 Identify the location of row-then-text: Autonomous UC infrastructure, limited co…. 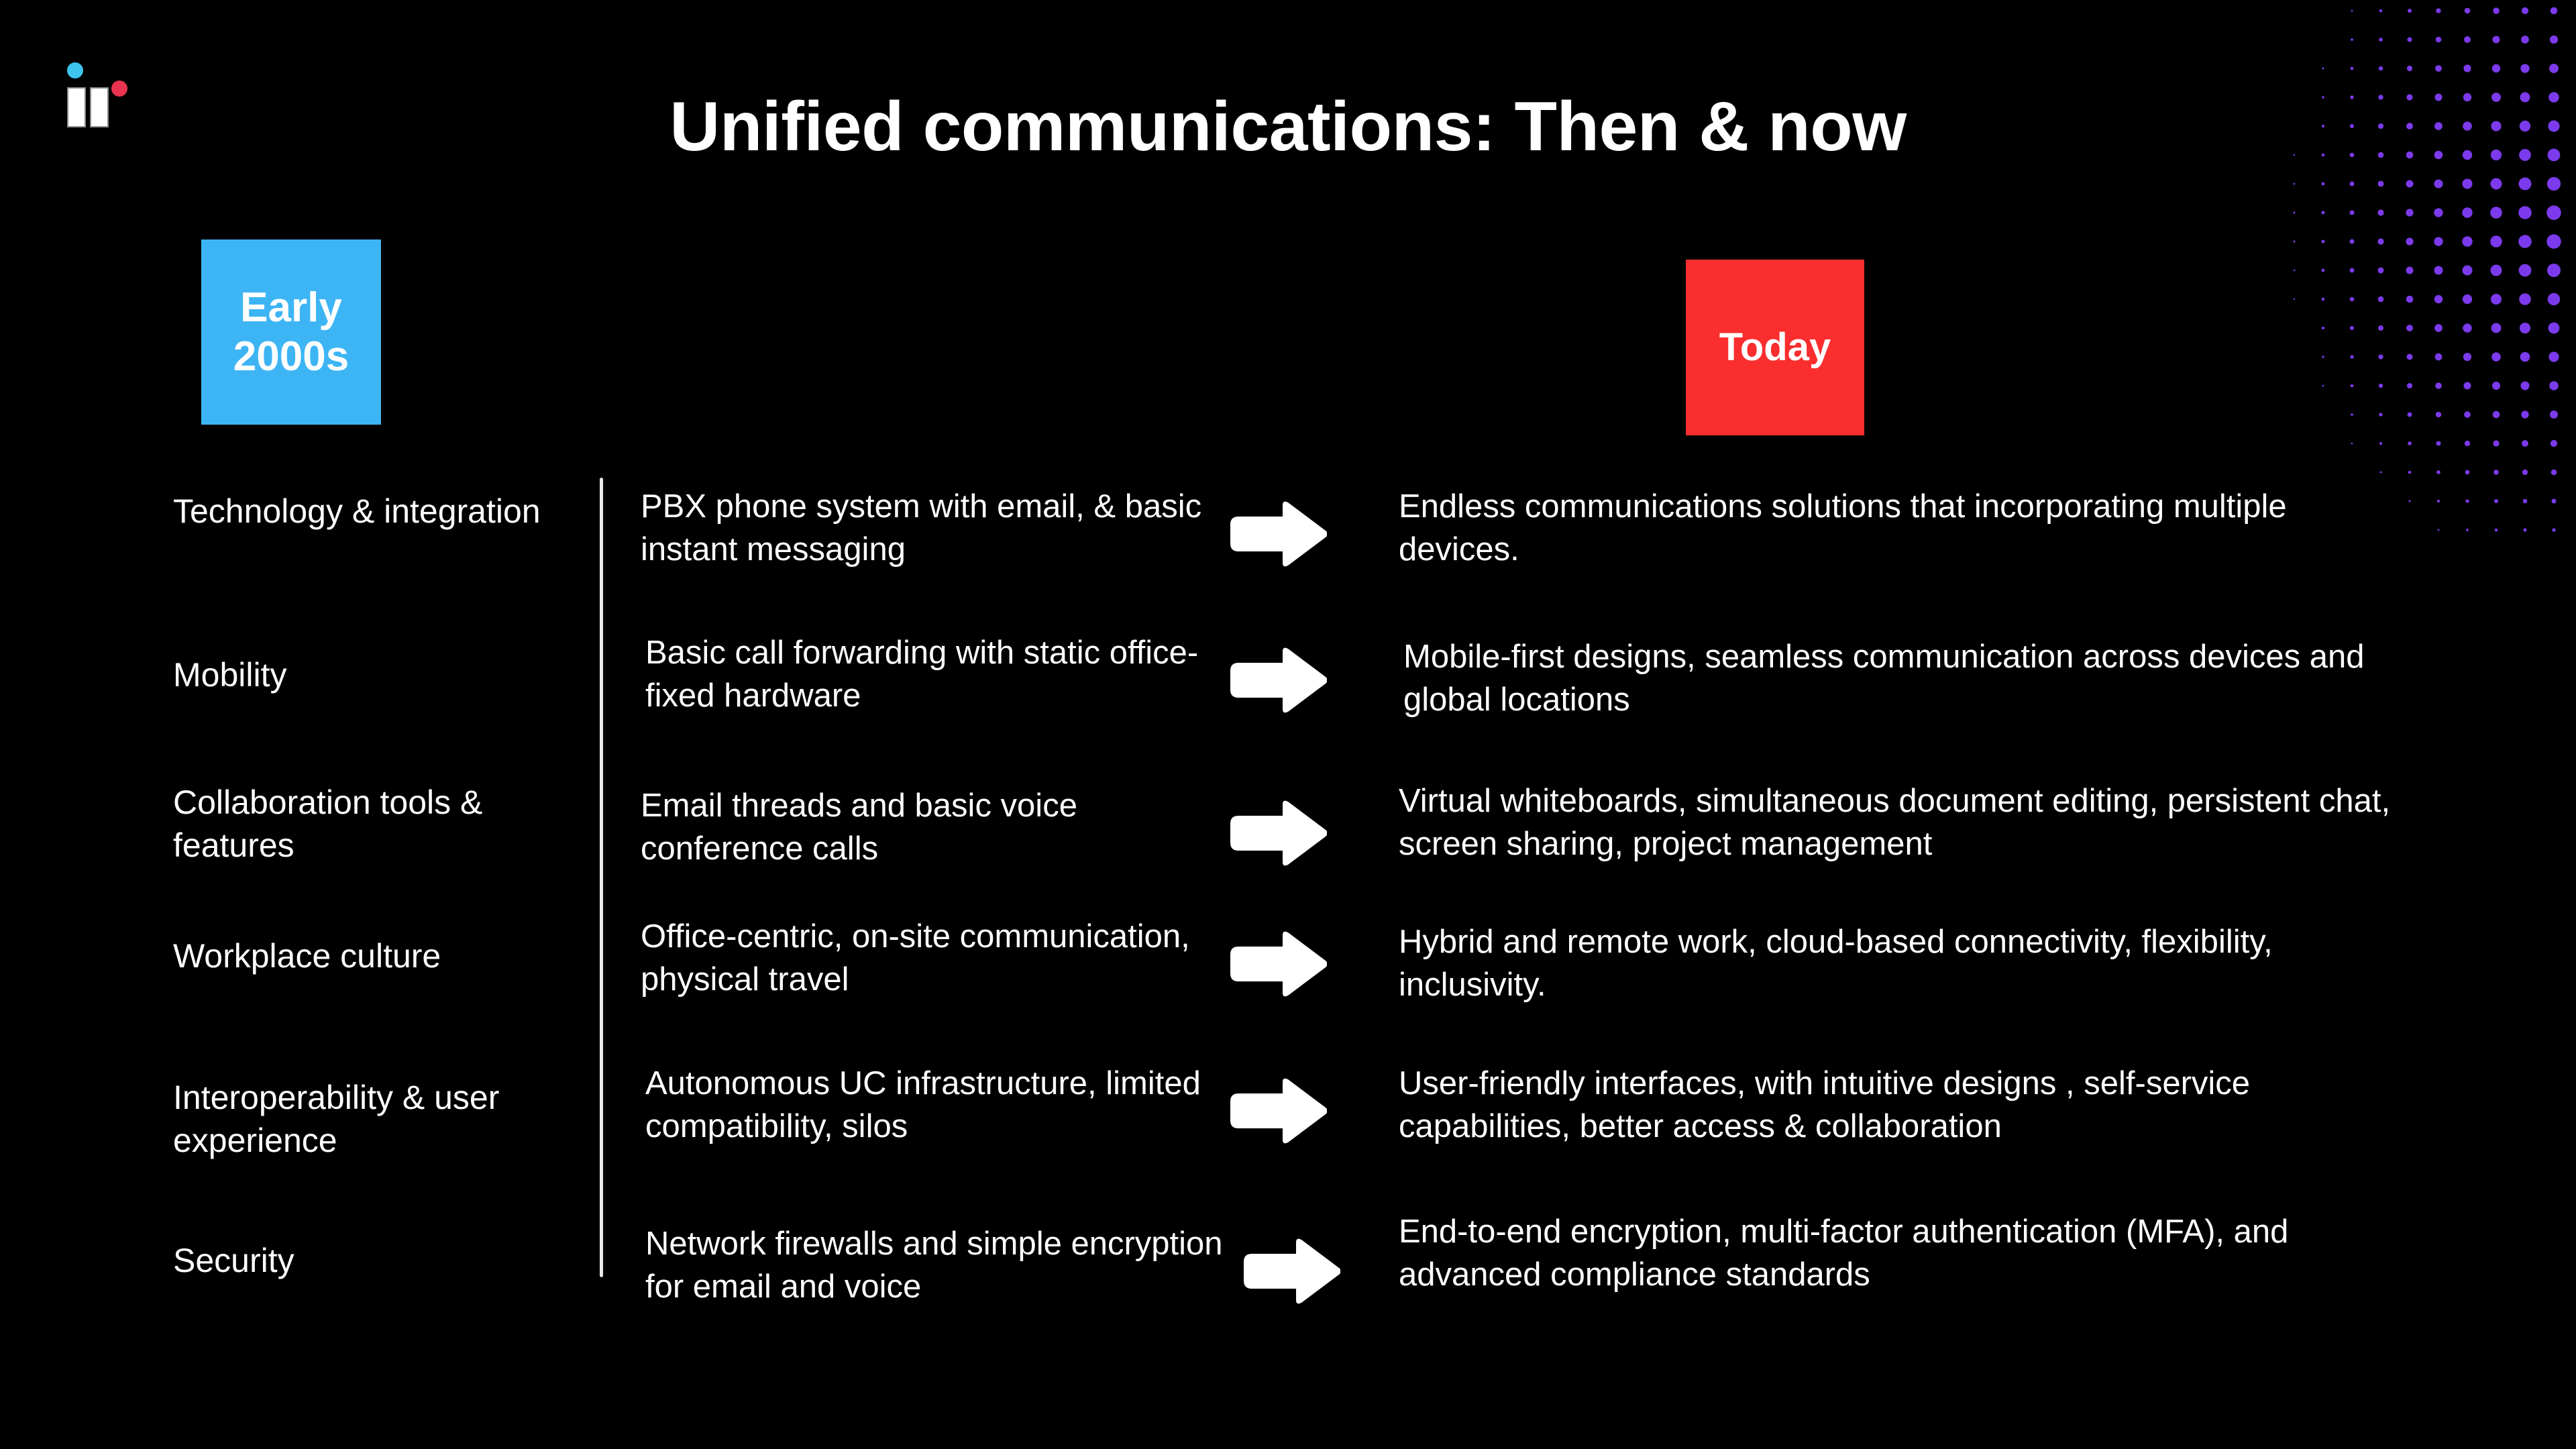
(923, 1104).